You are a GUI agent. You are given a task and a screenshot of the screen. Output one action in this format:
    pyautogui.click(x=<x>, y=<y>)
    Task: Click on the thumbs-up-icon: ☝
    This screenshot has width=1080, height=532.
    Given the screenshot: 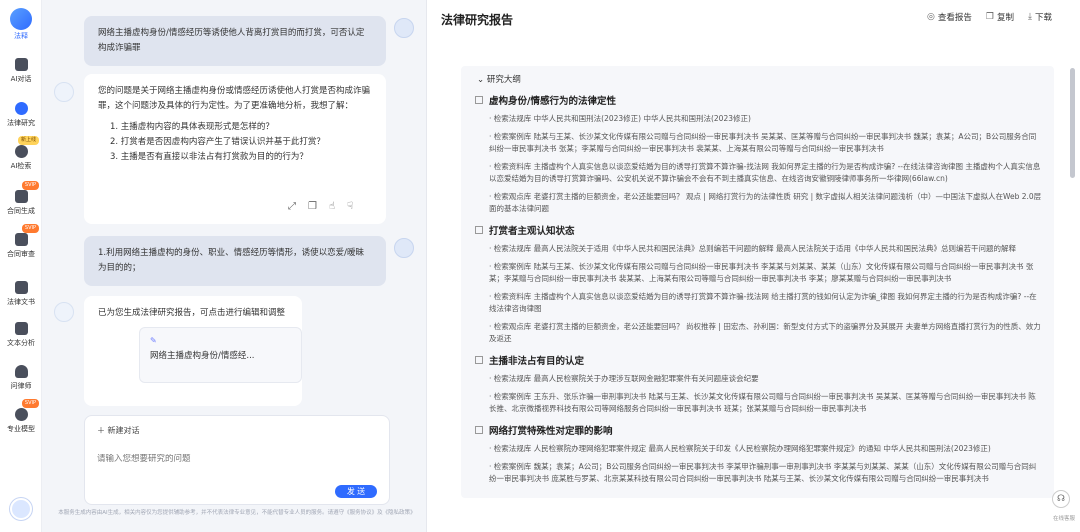 What is the action you would take?
    pyautogui.click(x=332, y=206)
    